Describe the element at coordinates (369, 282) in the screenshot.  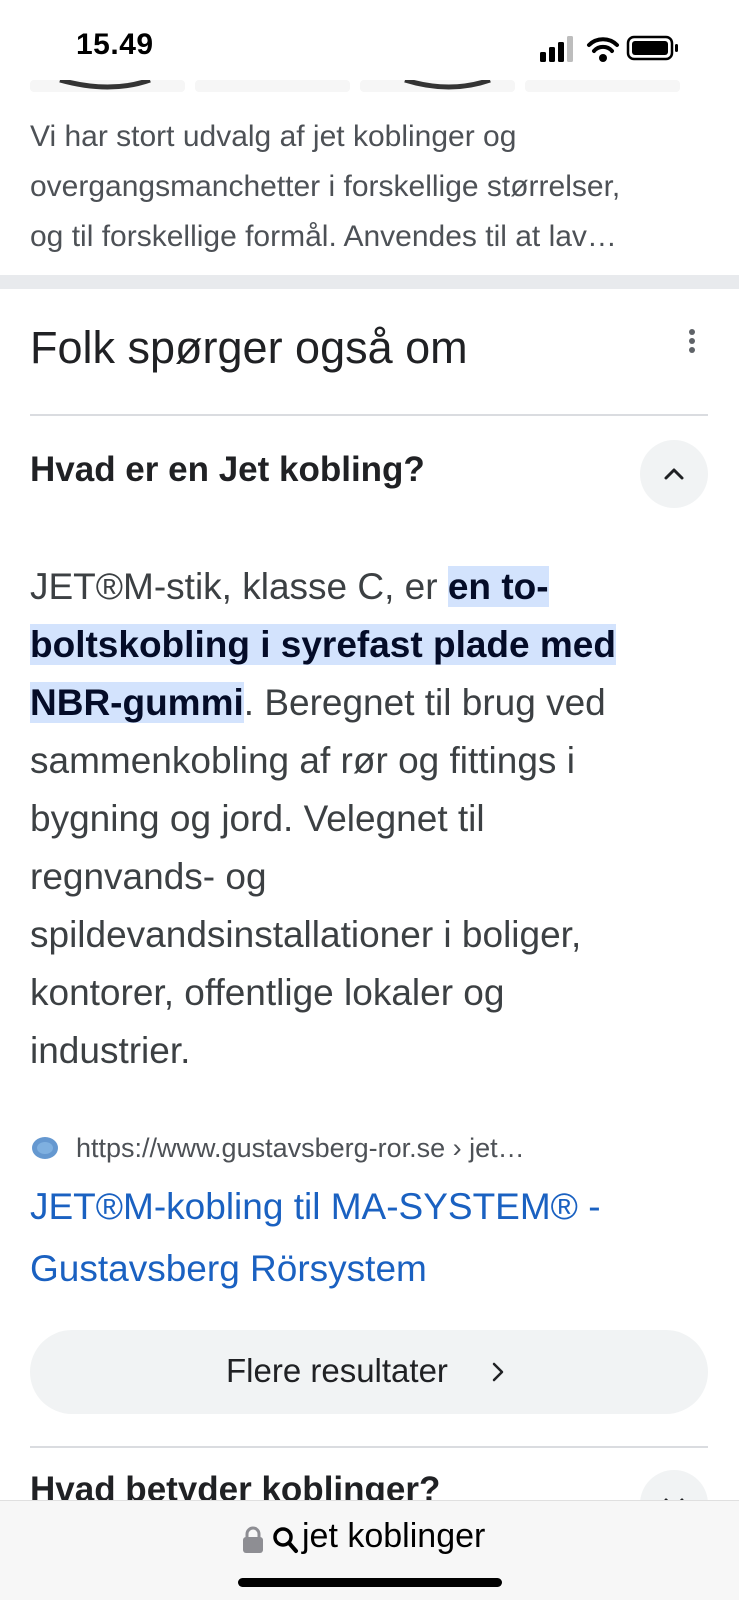
I see `section-divider` at that location.